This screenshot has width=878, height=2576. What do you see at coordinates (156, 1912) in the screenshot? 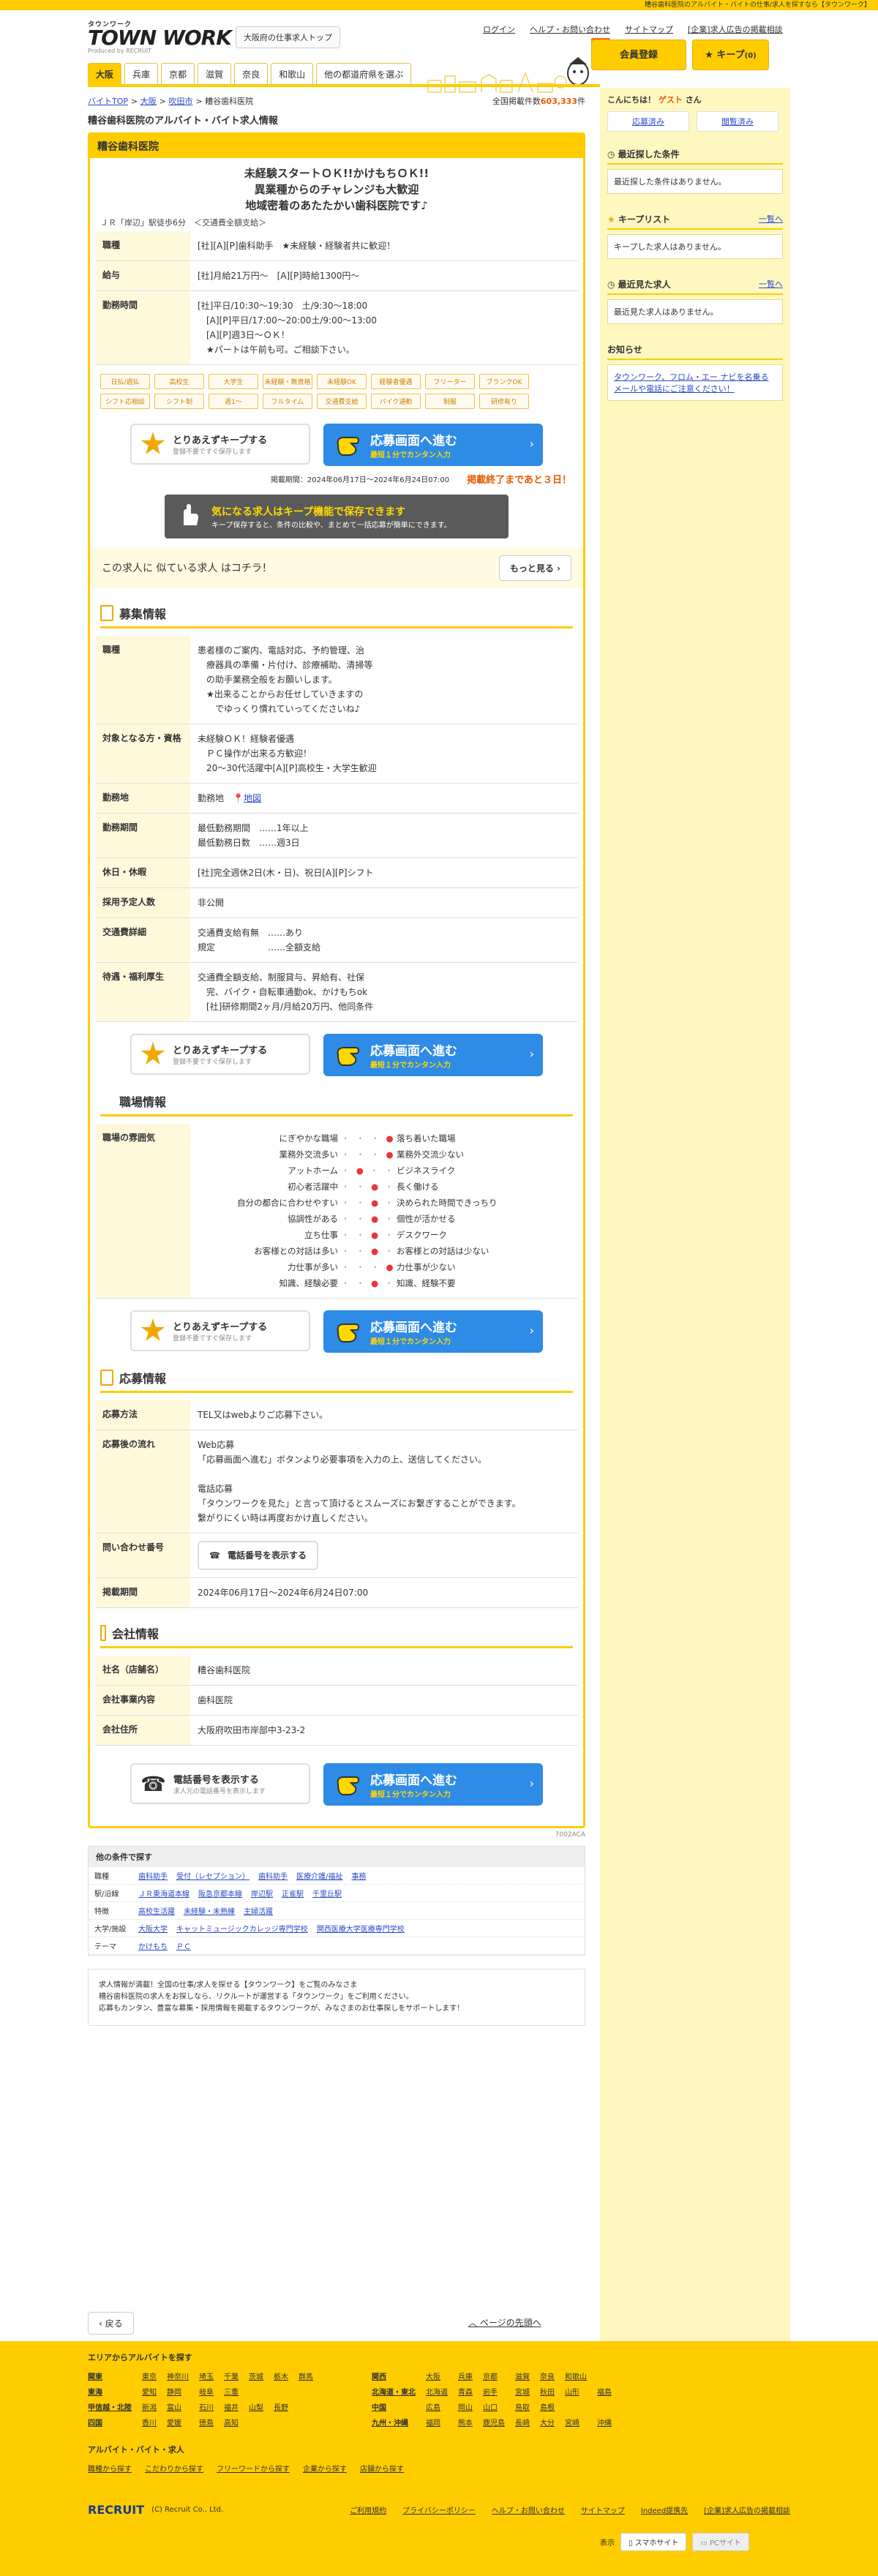
I see `condition-link: 高校生活躍` at bounding box center [156, 1912].